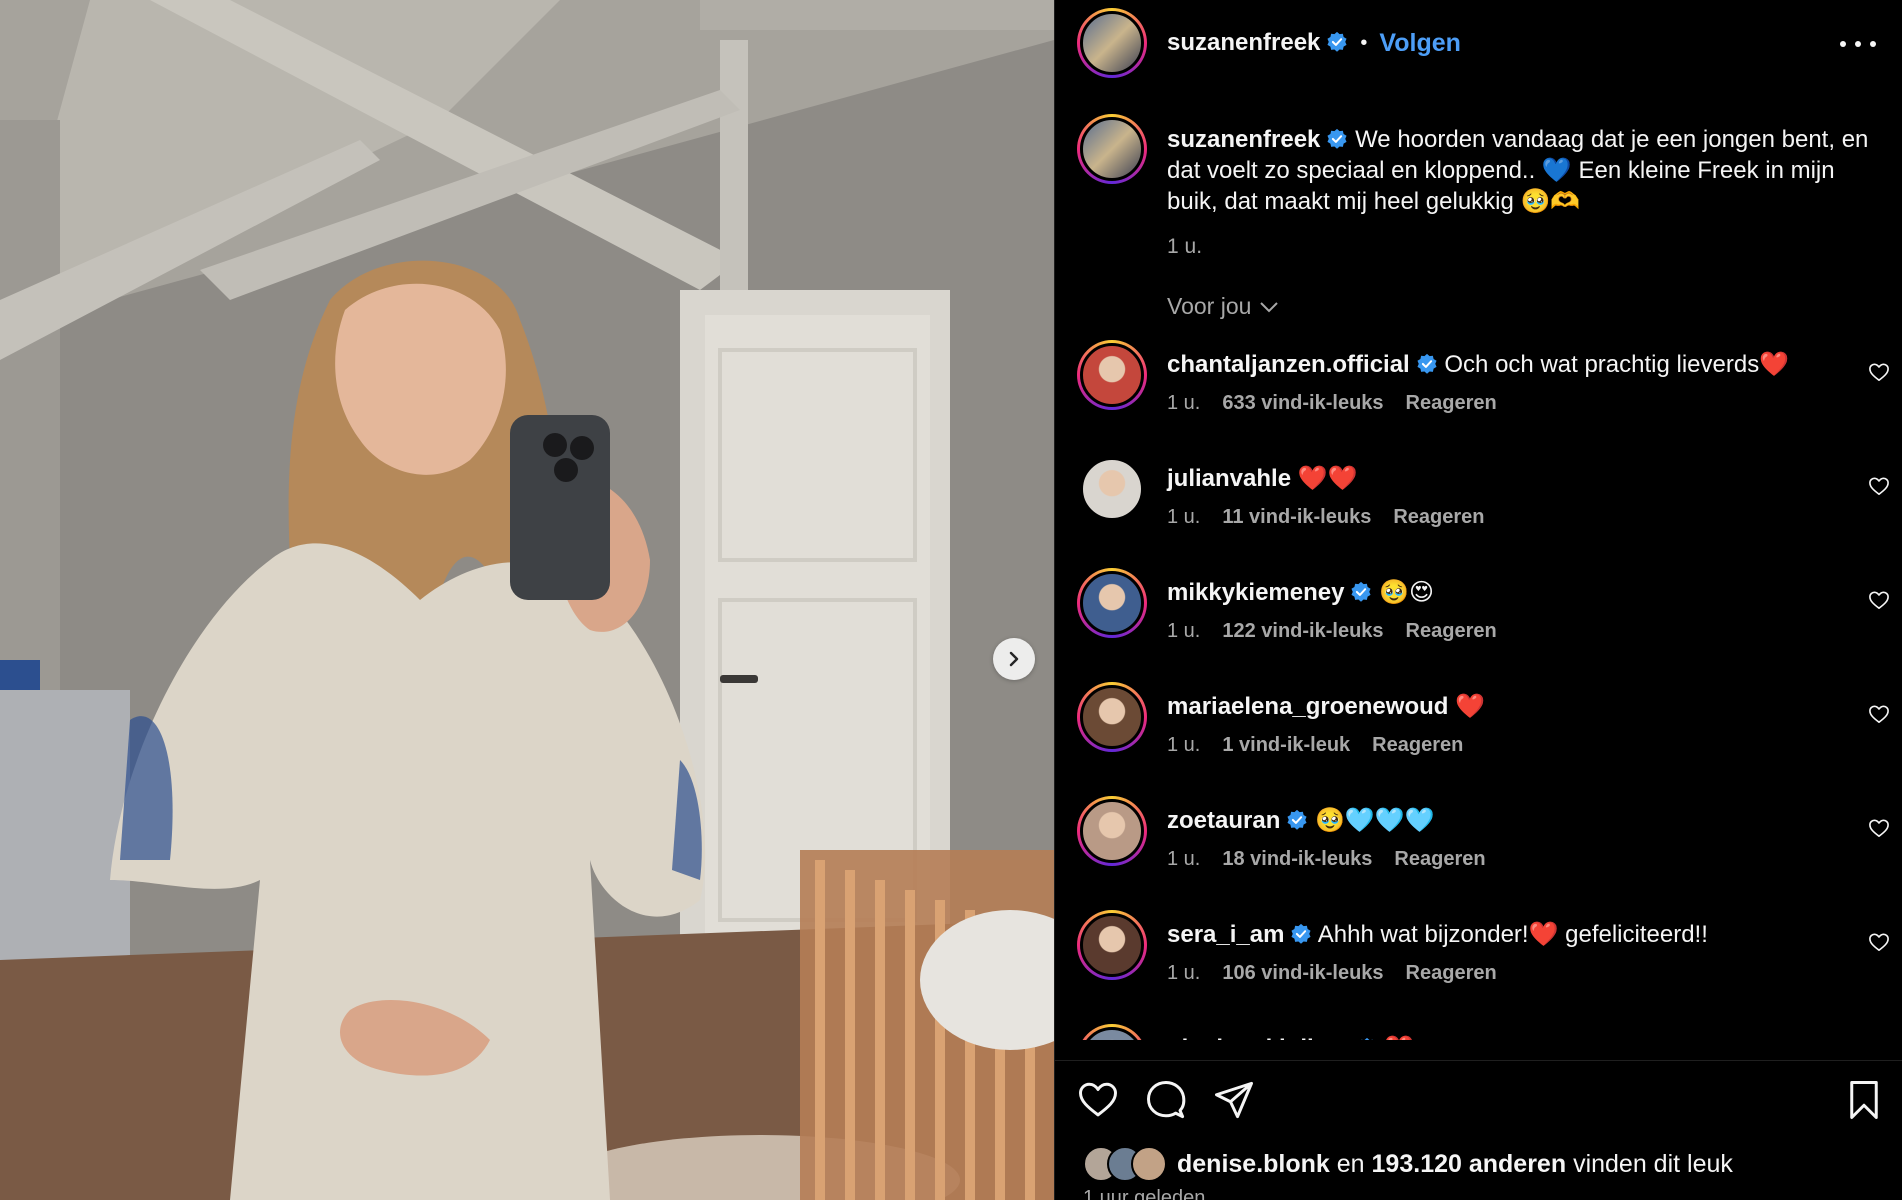 Image resolution: width=1902 pixels, height=1200 pixels. I want to click on comment-meta: 1 u. 1 vind-ik-leuk Reageren, so click(1326, 745).